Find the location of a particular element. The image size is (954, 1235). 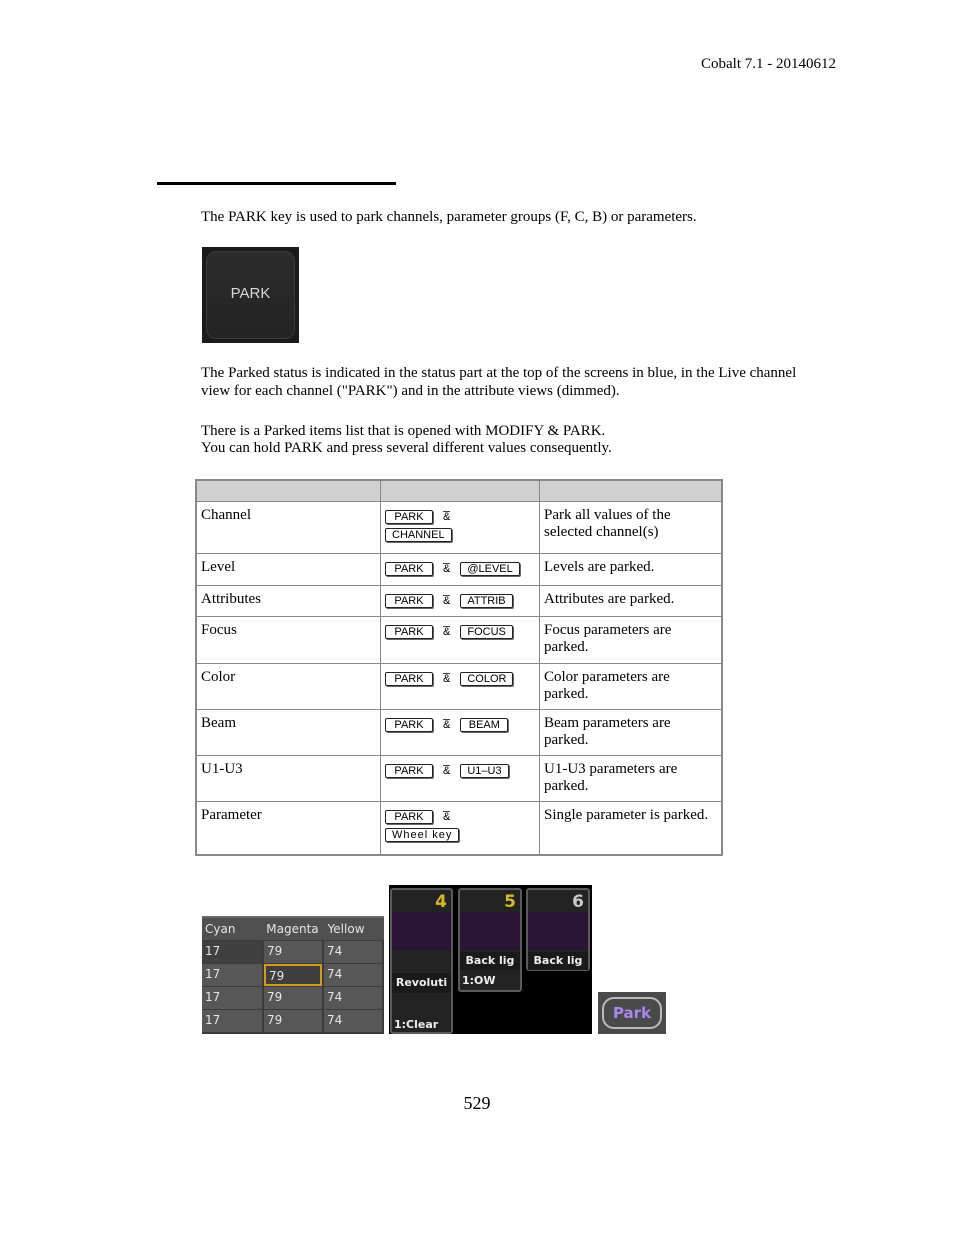

tile-name: Revoluti is located at coordinates (421, 983).